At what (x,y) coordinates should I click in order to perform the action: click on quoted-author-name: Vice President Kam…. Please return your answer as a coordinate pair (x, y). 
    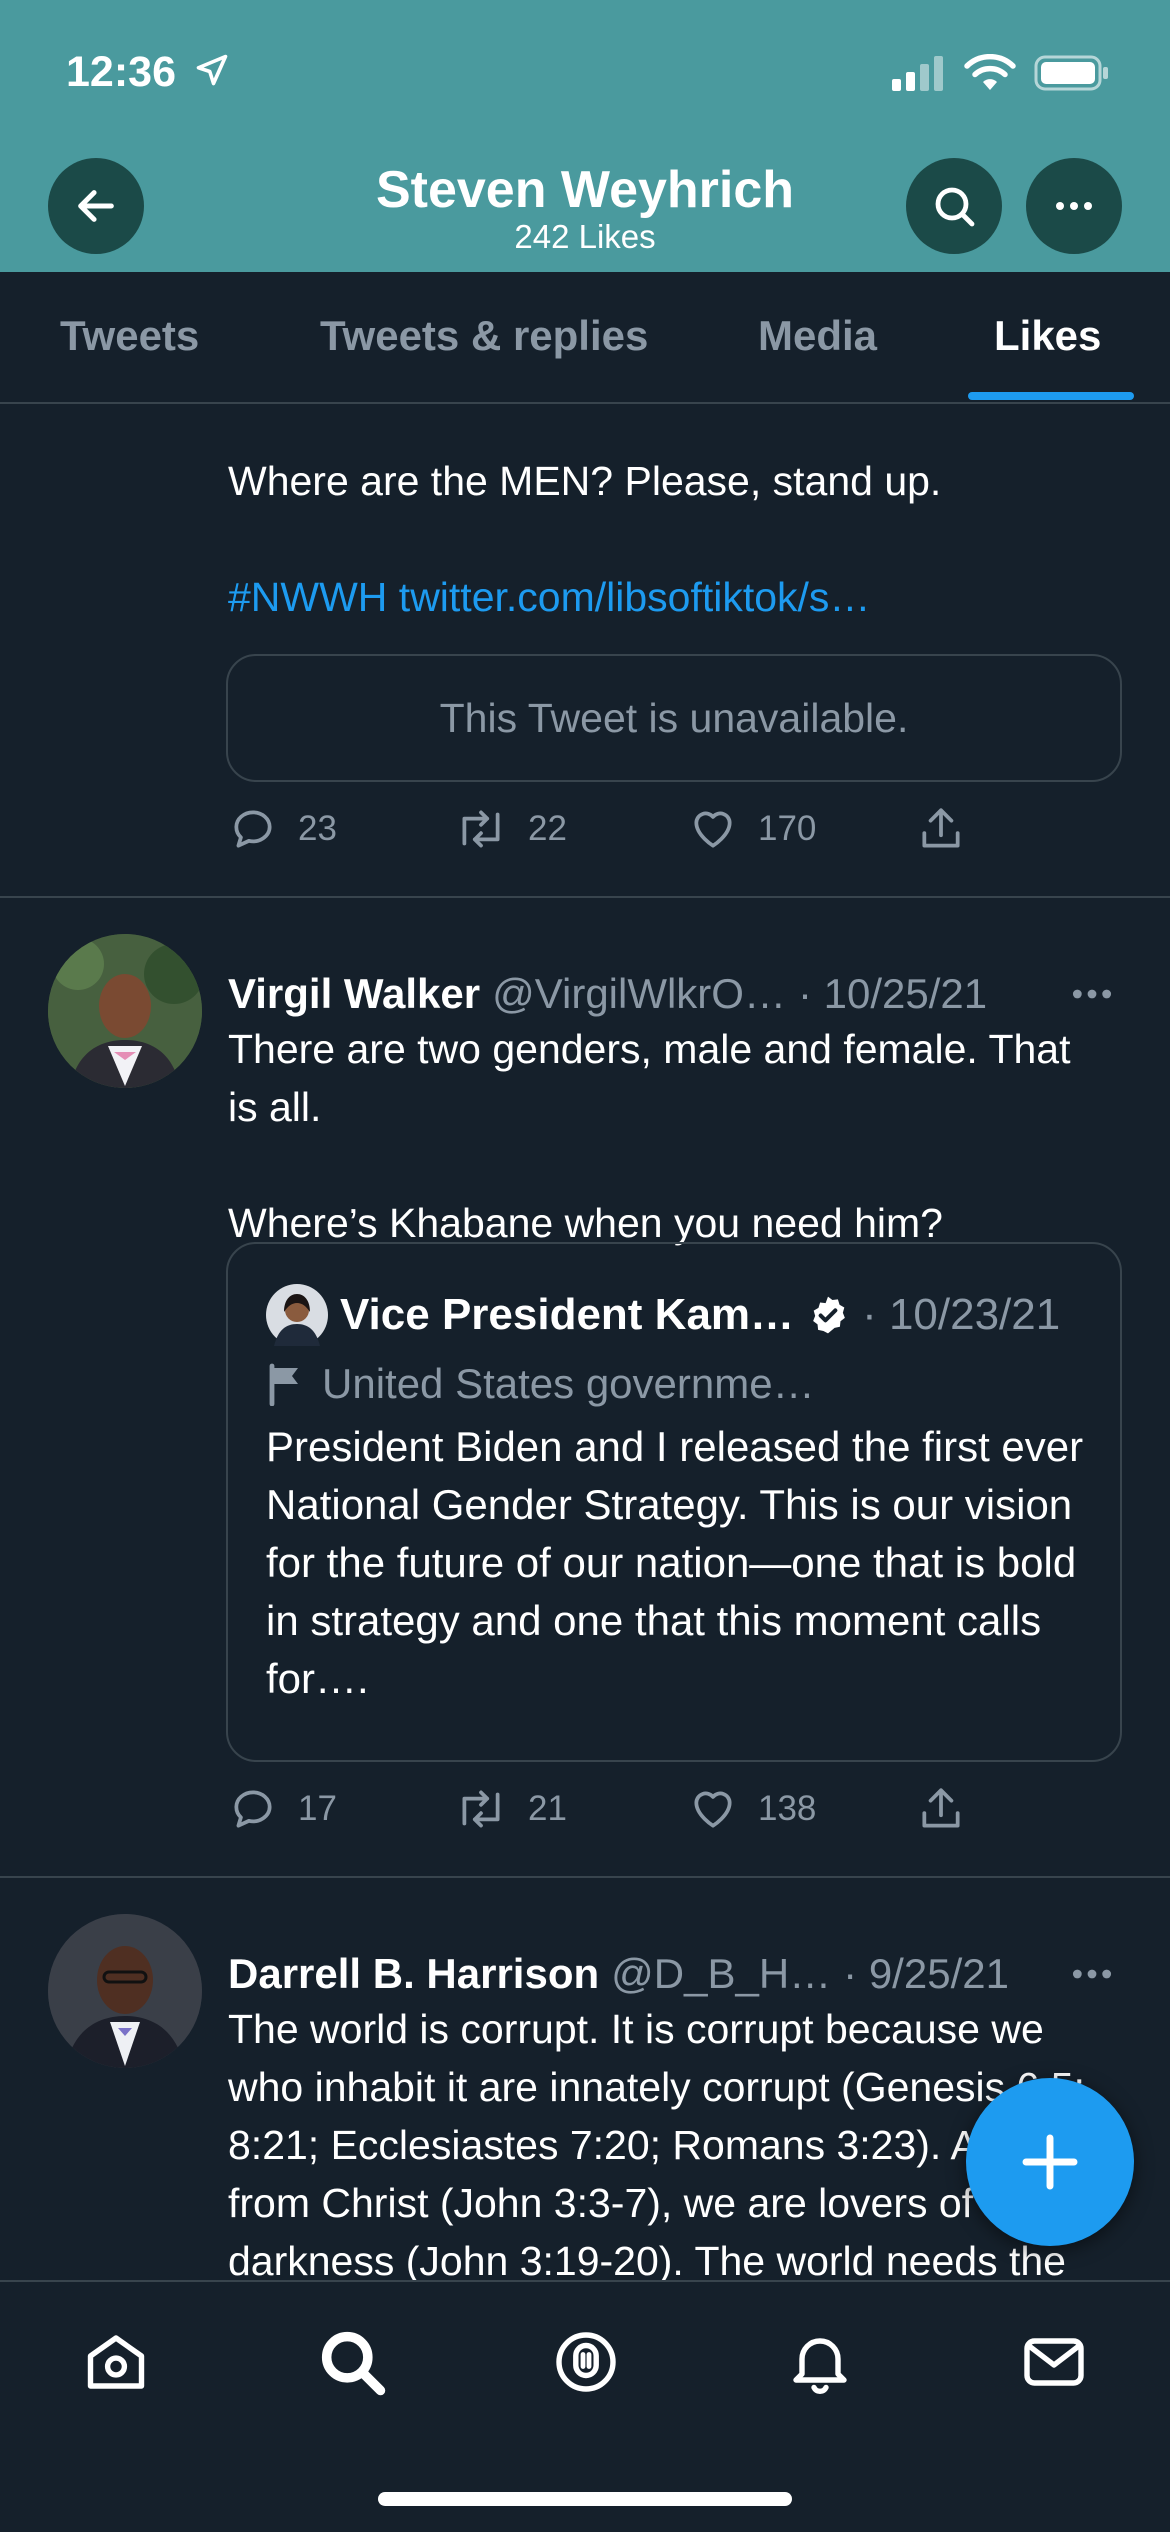
    Looking at the image, I should click on (567, 1314).